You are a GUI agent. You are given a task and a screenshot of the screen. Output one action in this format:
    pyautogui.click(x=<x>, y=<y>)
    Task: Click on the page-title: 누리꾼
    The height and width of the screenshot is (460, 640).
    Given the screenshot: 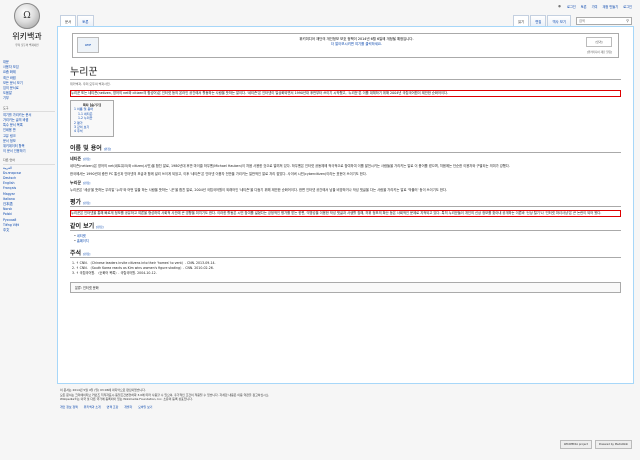 What is the action you would take?
    pyautogui.click(x=345, y=71)
    